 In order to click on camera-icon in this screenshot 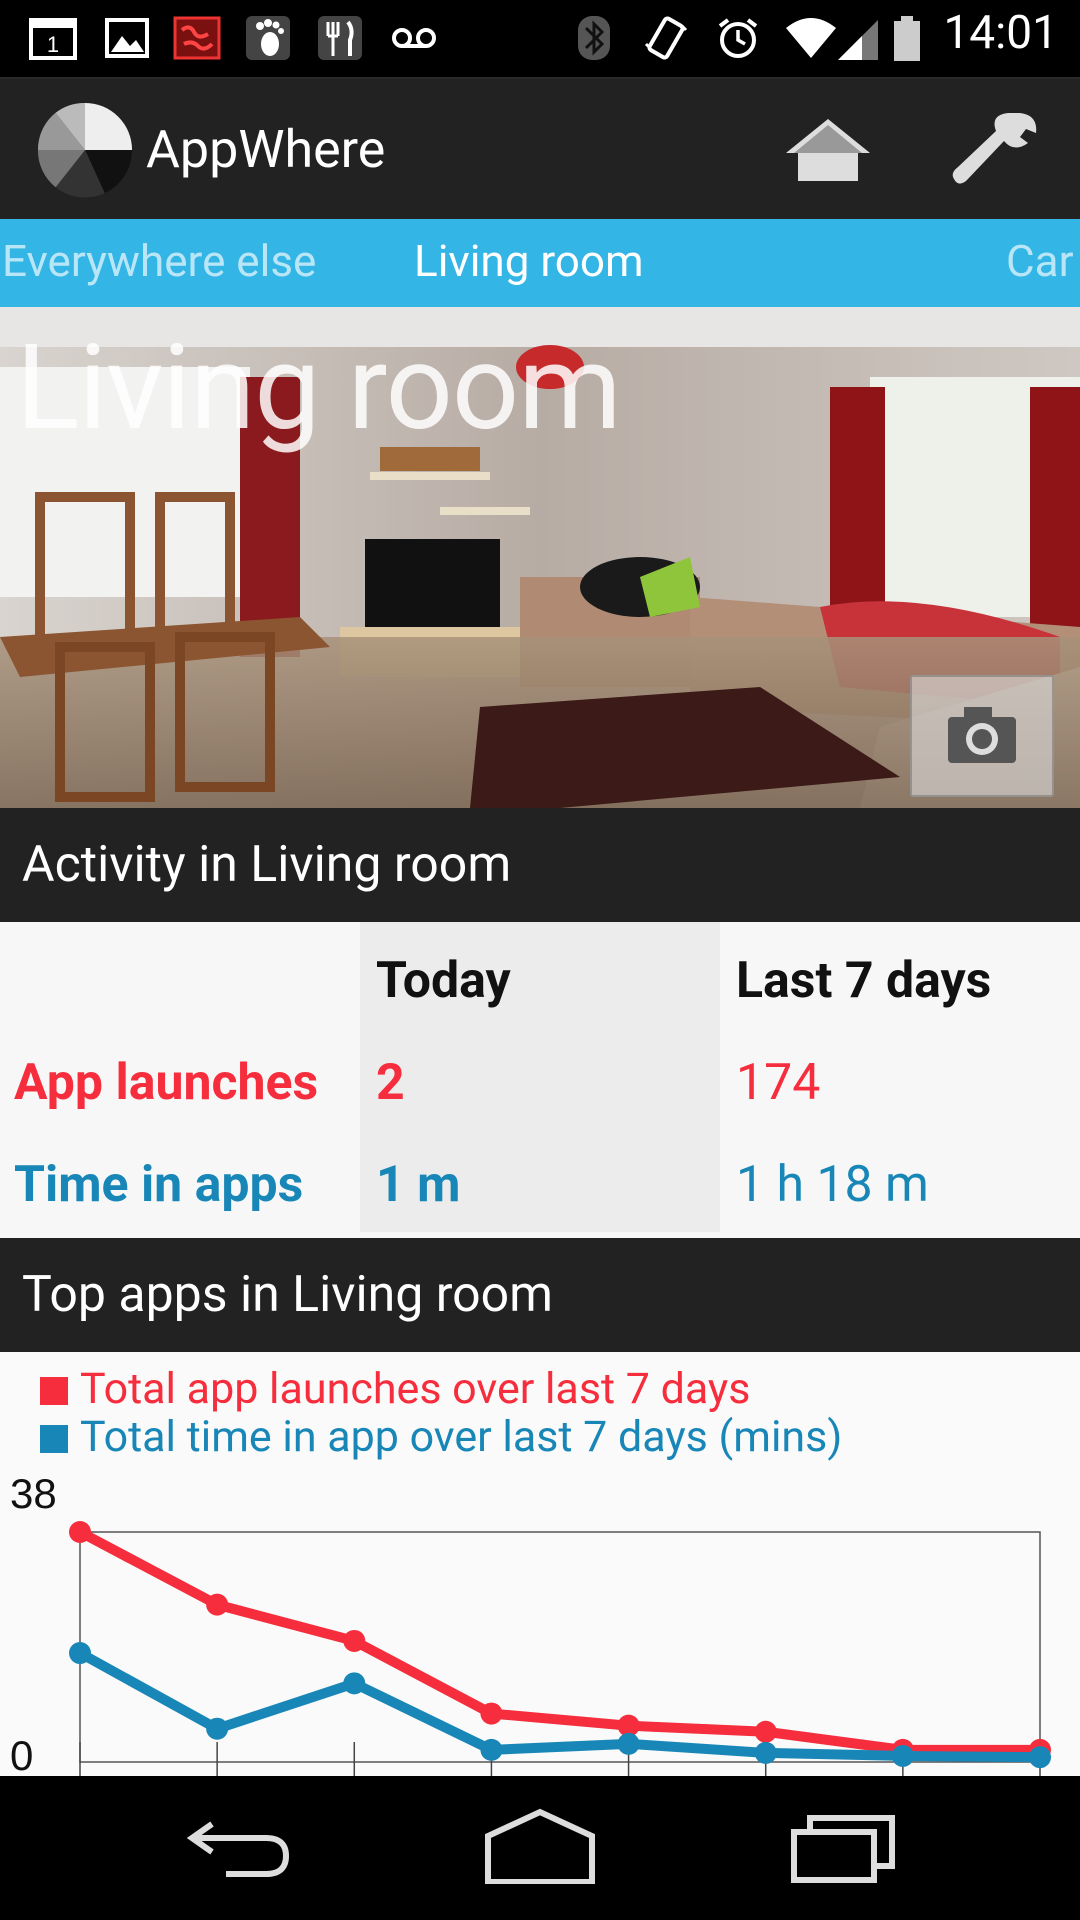, I will do `click(982, 735)`.